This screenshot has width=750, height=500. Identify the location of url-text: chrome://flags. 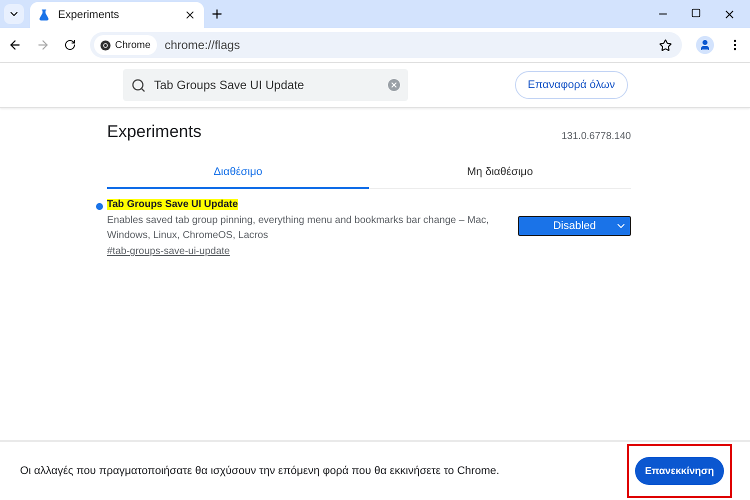
(202, 45).